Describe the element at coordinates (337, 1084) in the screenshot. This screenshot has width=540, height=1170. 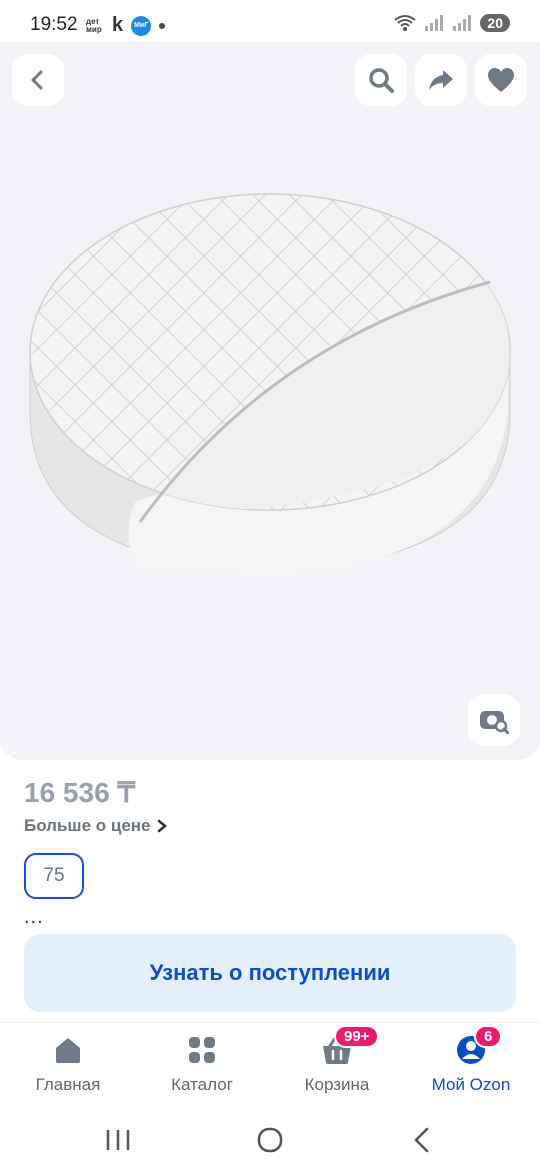
I see `nav-label-cart: Корзина` at that location.